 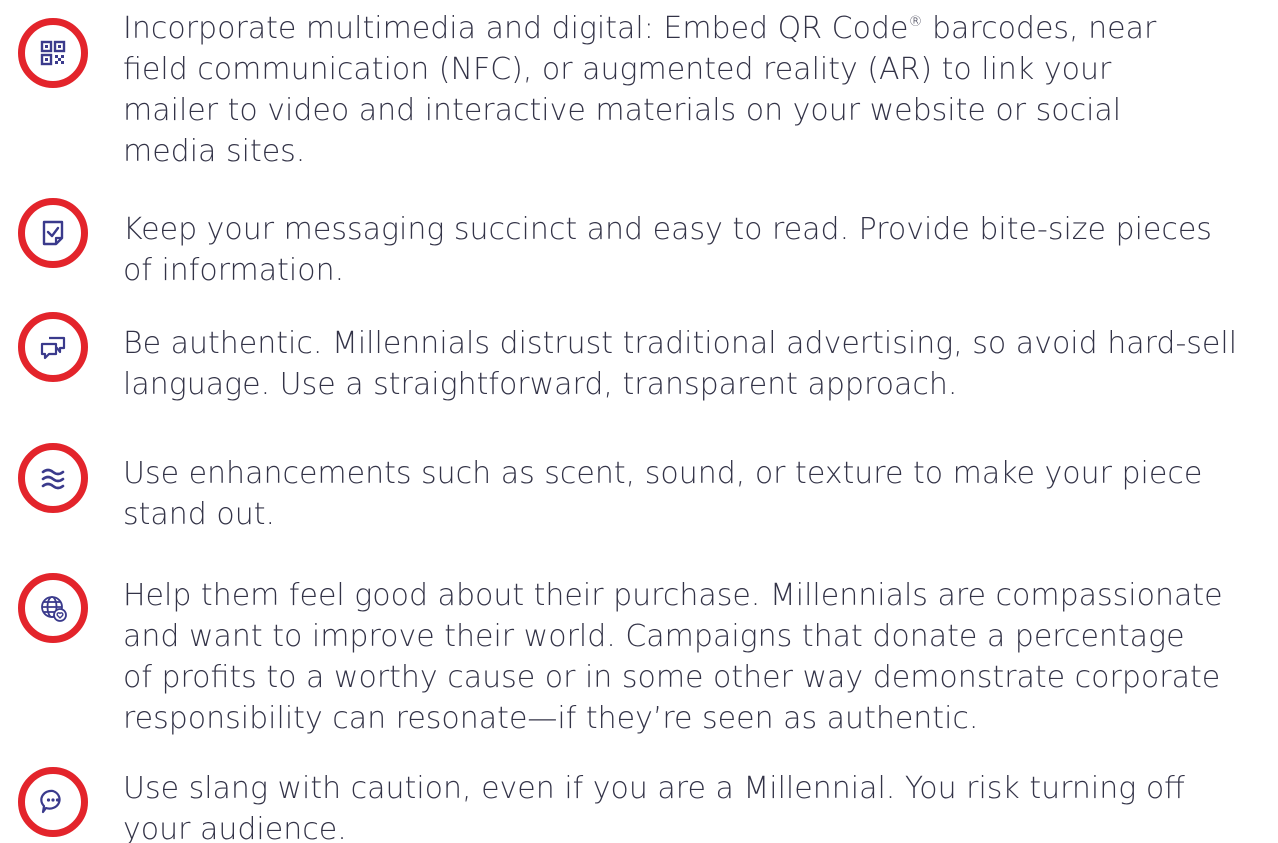 I want to click on tip-line: stand out., so click(x=199, y=514).